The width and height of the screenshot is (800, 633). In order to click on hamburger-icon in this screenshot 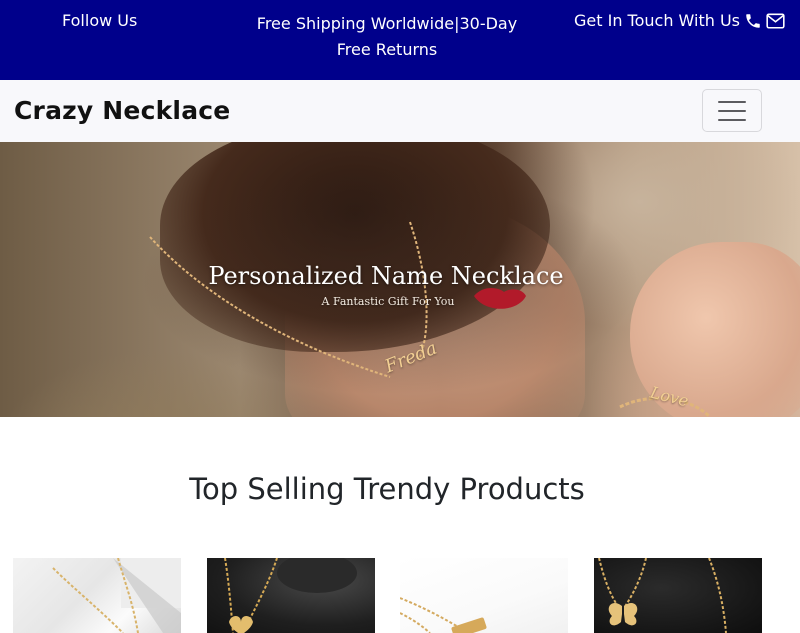, I will do `click(732, 110)`.